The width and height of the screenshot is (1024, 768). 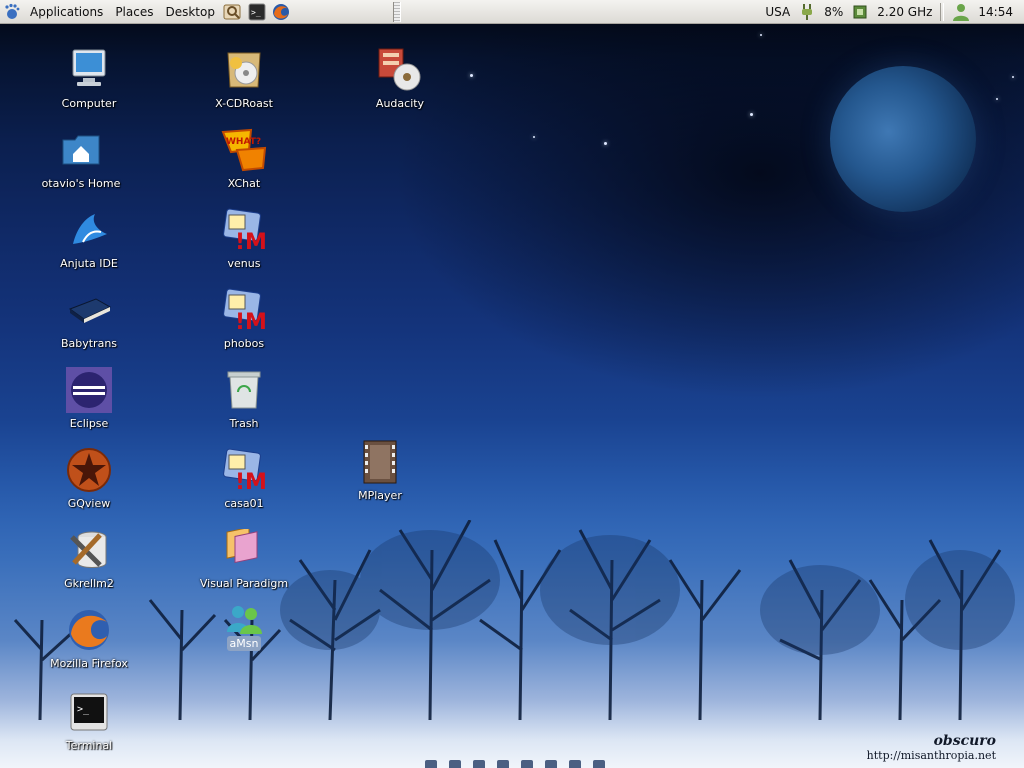 I want to click on panel-drag-handle, so click(x=396, y=11).